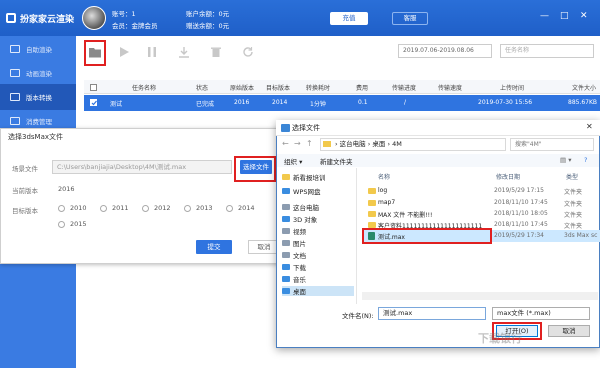  I want to click on nav-item: 音乐, so click(294, 279).